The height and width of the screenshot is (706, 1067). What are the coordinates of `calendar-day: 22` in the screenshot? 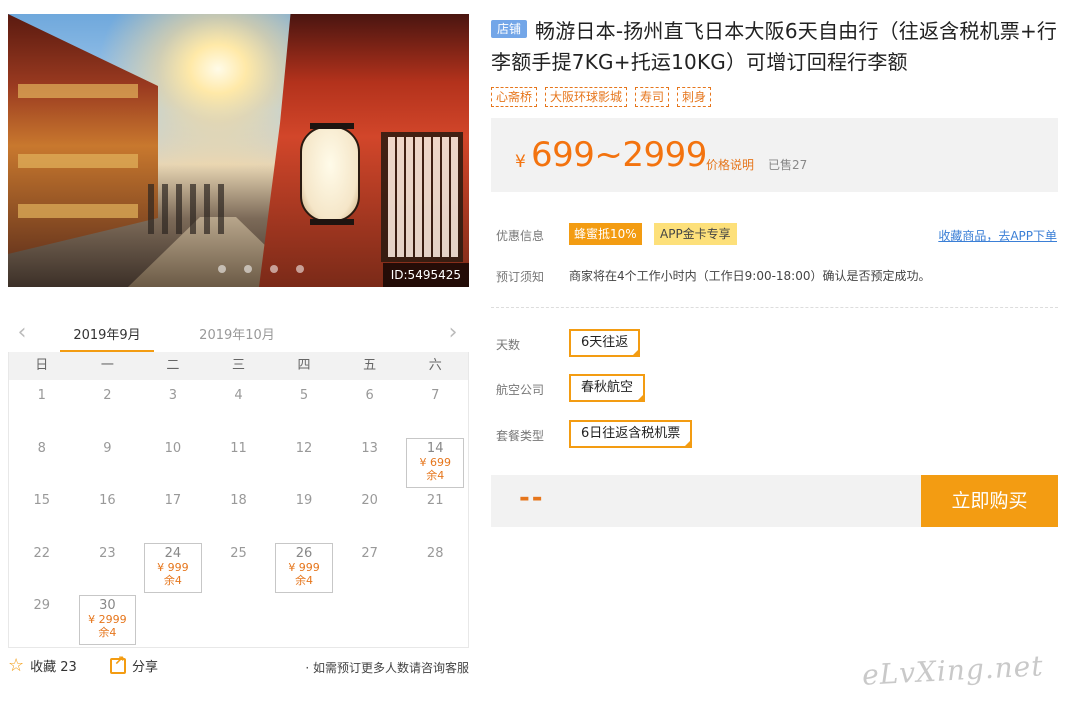 It's located at (42, 553).